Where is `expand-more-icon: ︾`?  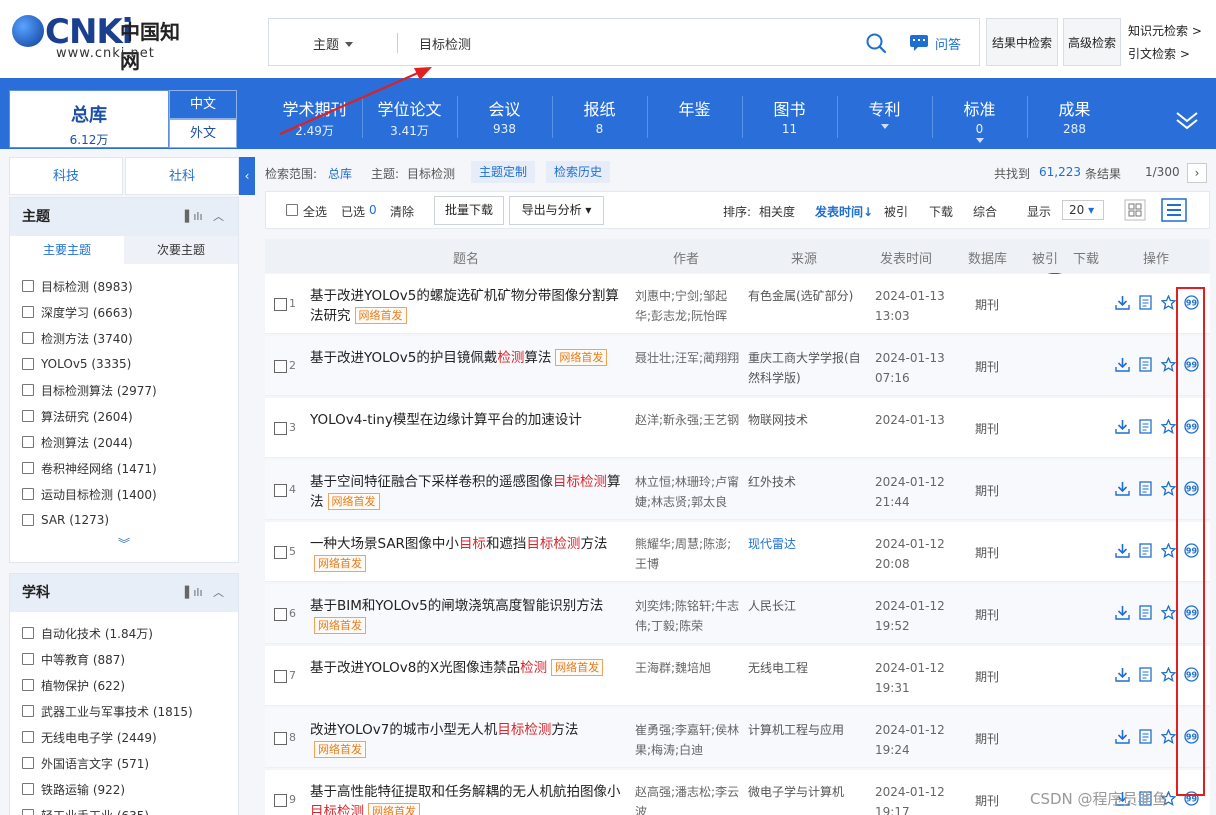 expand-more-icon: ︾ is located at coordinates (124, 544).